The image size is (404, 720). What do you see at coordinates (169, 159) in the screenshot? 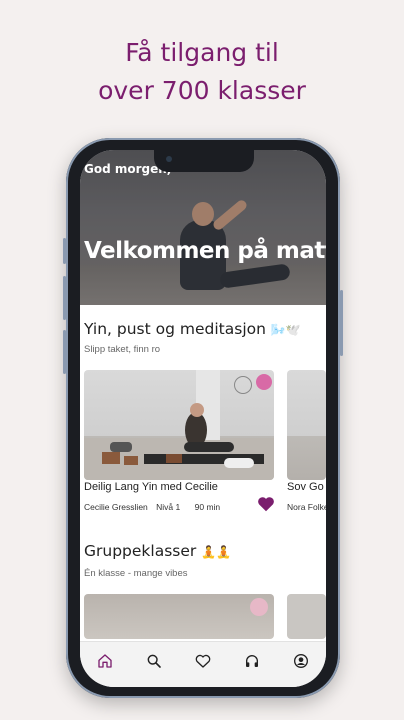
I see `camera-icon` at bounding box center [169, 159].